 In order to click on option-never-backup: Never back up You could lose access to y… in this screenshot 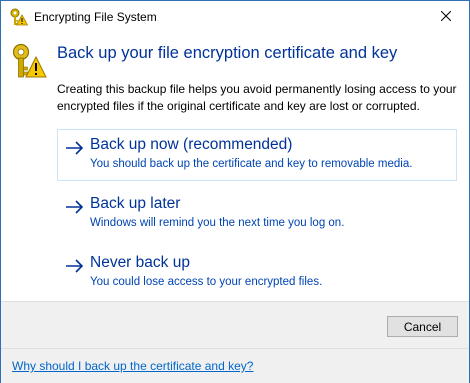, I will do `click(257, 273)`.